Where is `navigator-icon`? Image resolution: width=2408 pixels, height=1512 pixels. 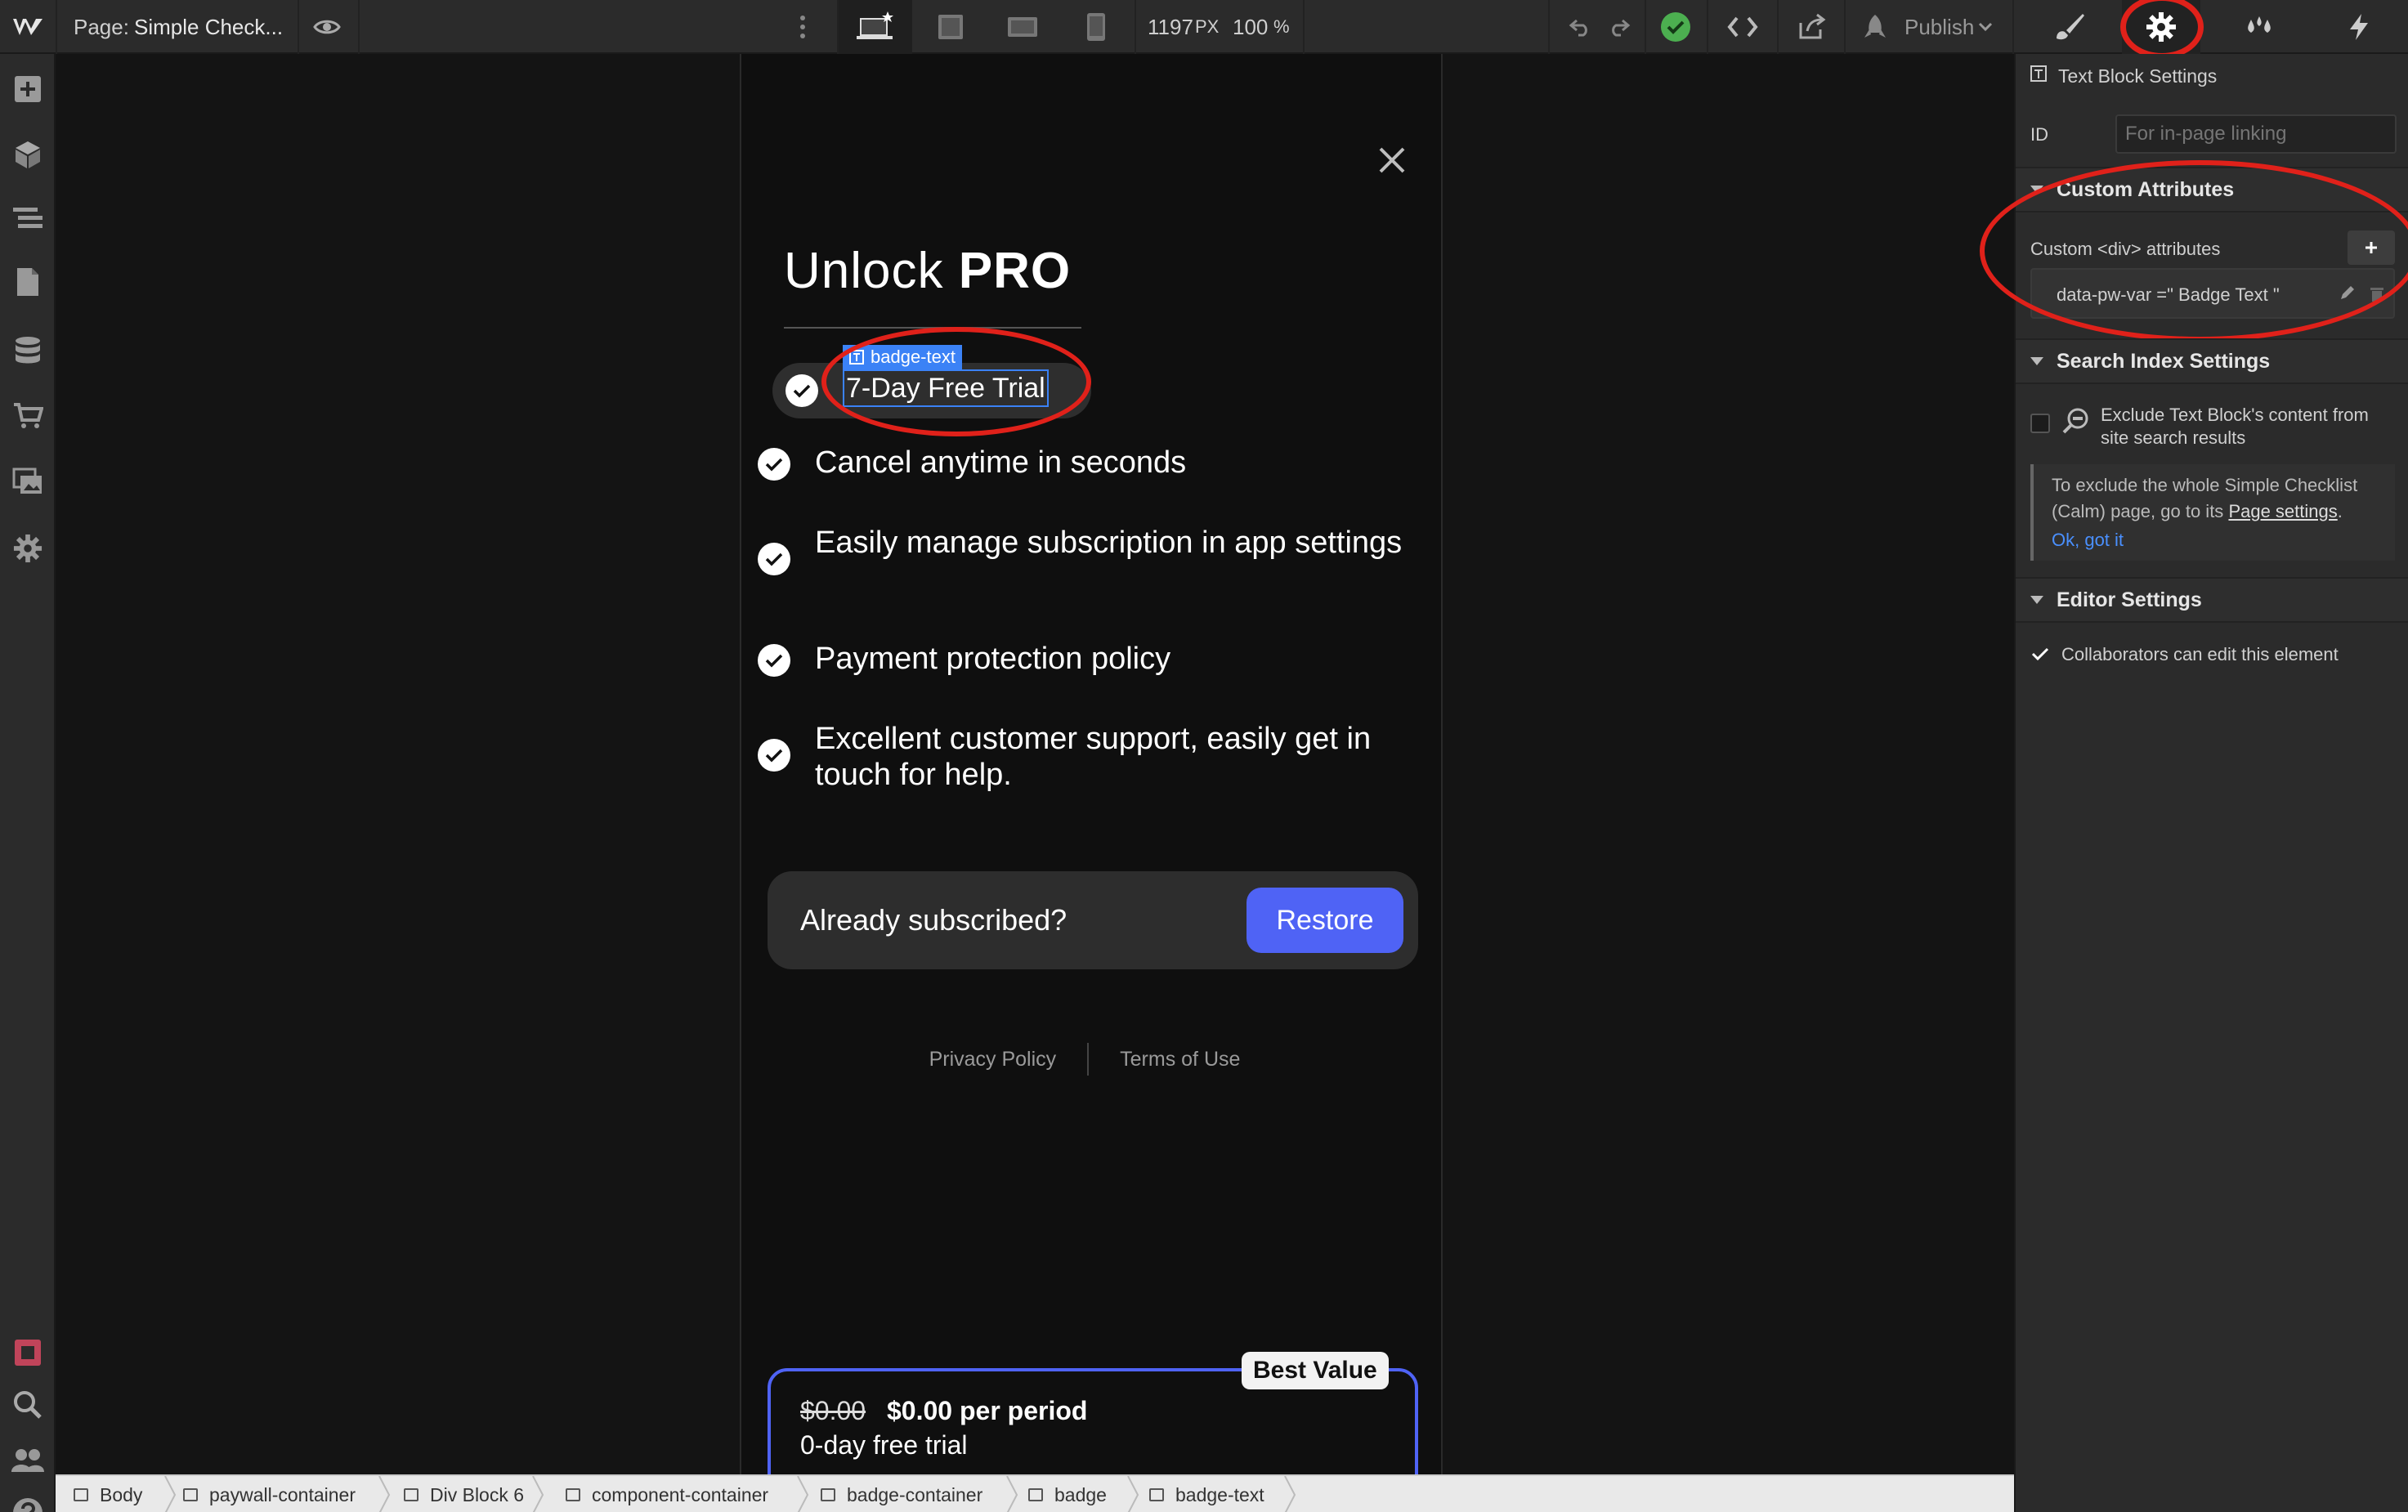 navigator-icon is located at coordinates (28, 218).